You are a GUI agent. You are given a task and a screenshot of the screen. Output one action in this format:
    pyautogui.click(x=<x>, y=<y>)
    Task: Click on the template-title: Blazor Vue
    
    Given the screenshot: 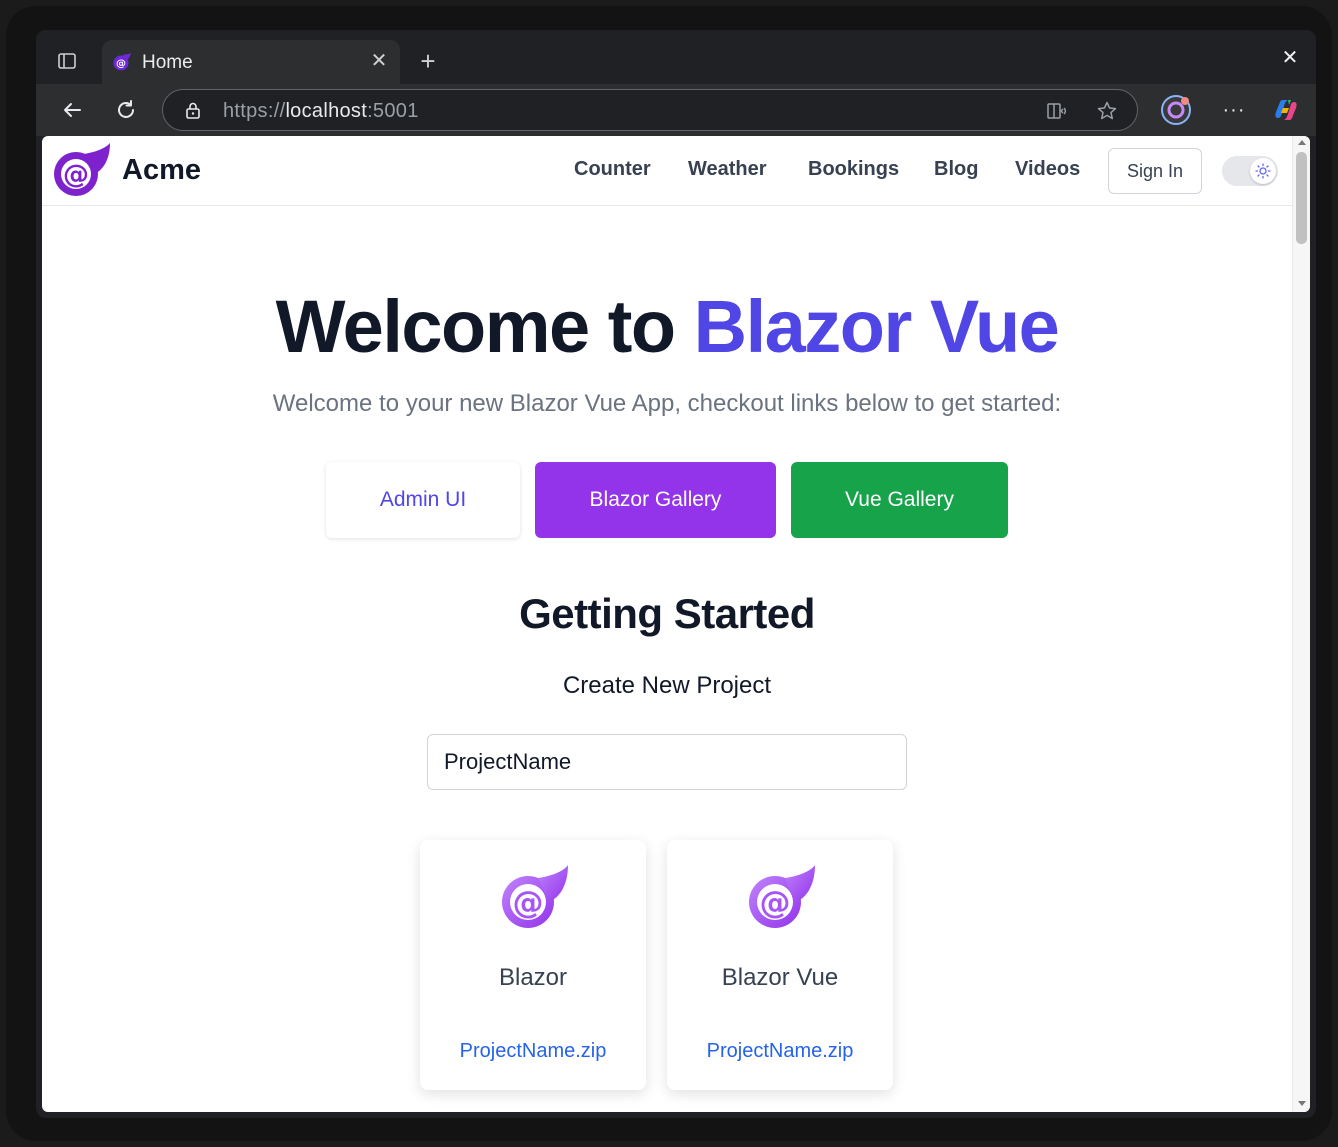 What is the action you would take?
    pyautogui.click(x=780, y=977)
    